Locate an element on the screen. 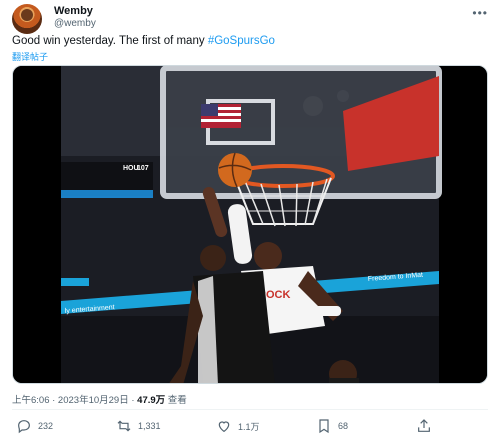 The height and width of the screenshot is (440, 500). share-icon is located at coordinates (424, 425).